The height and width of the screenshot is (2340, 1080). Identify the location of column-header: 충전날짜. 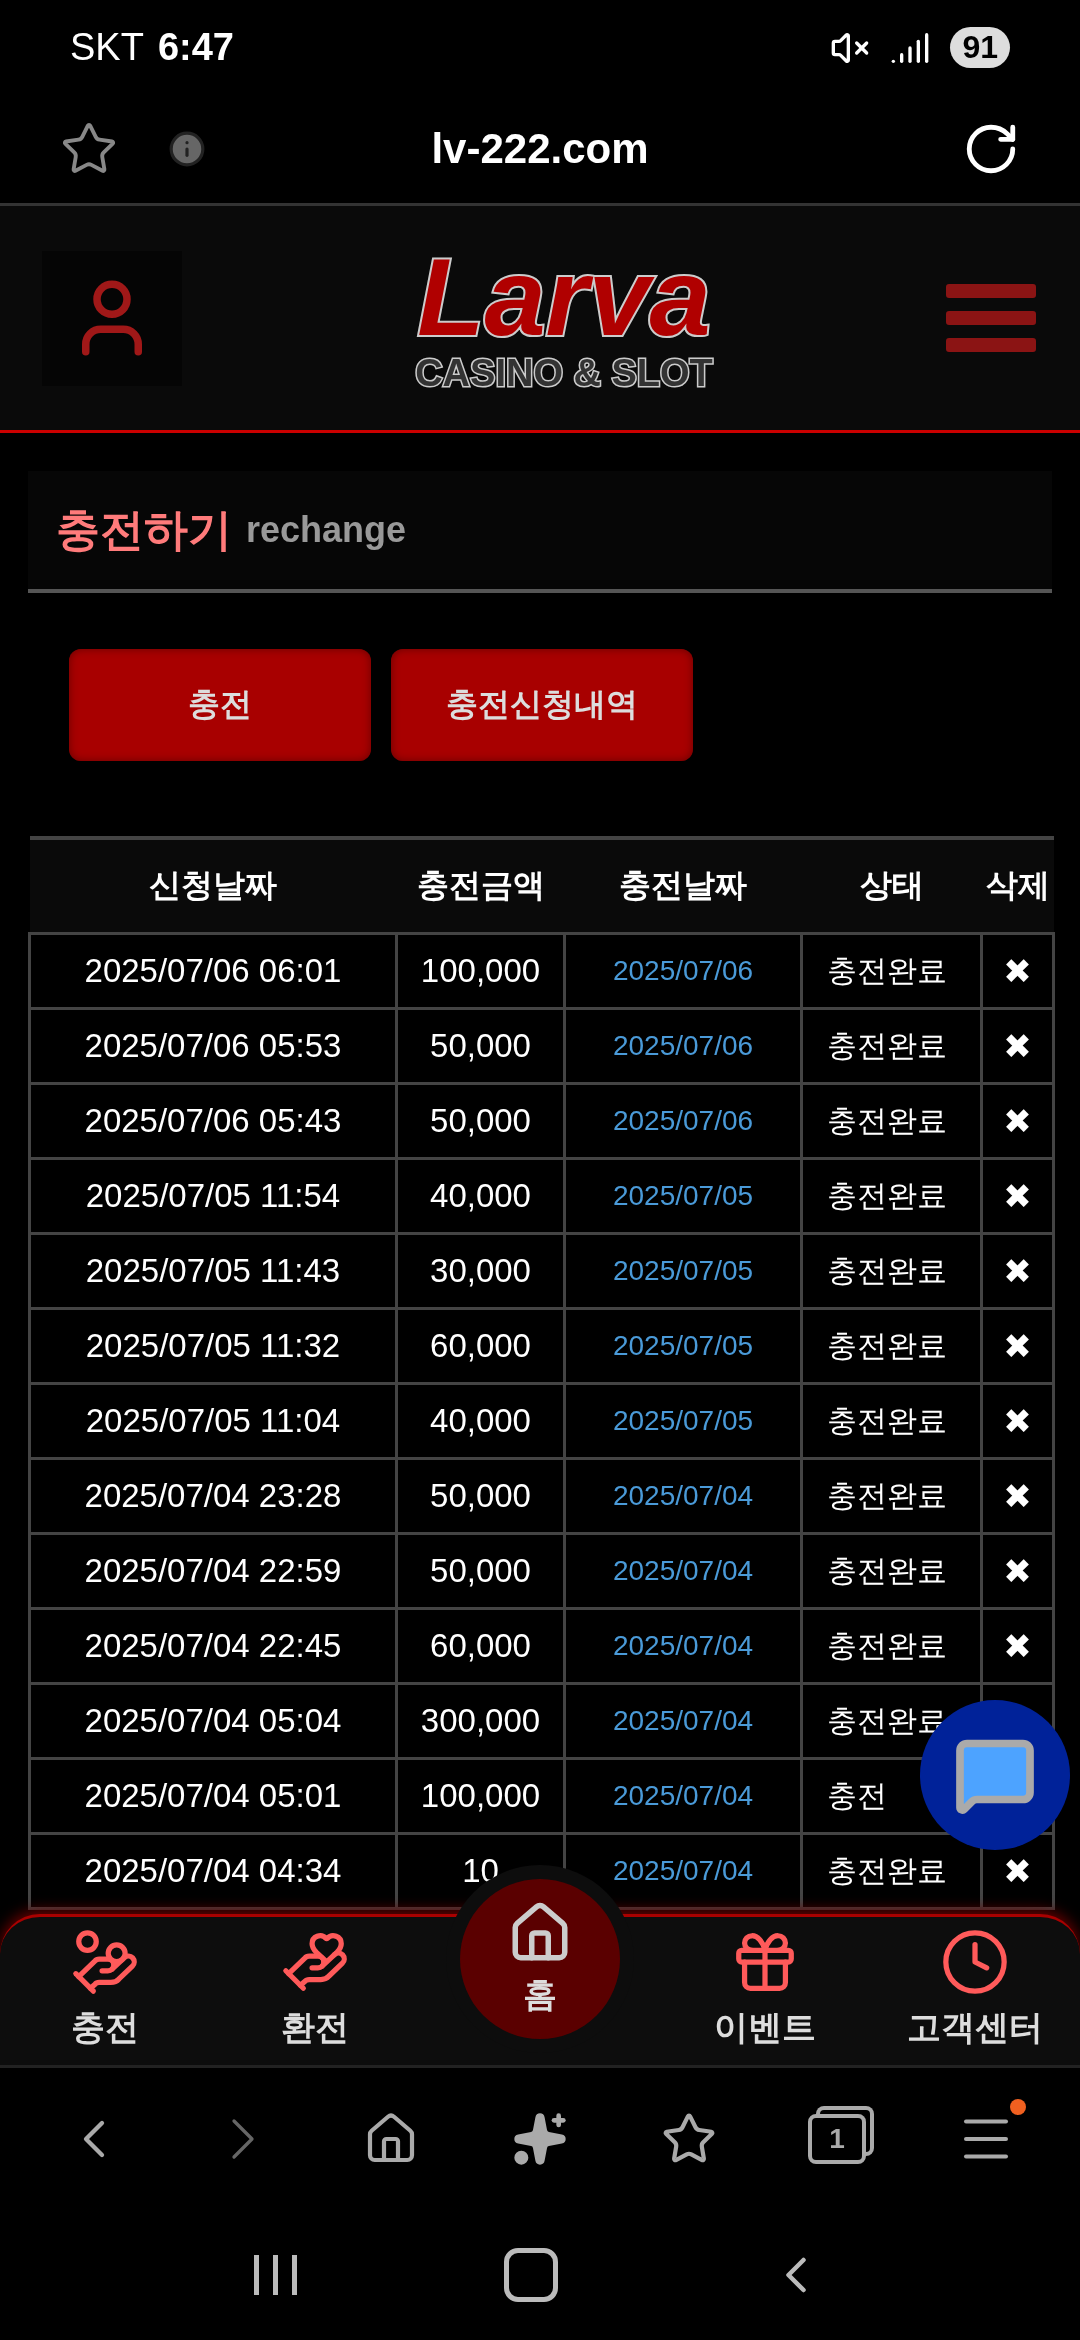
(683, 886).